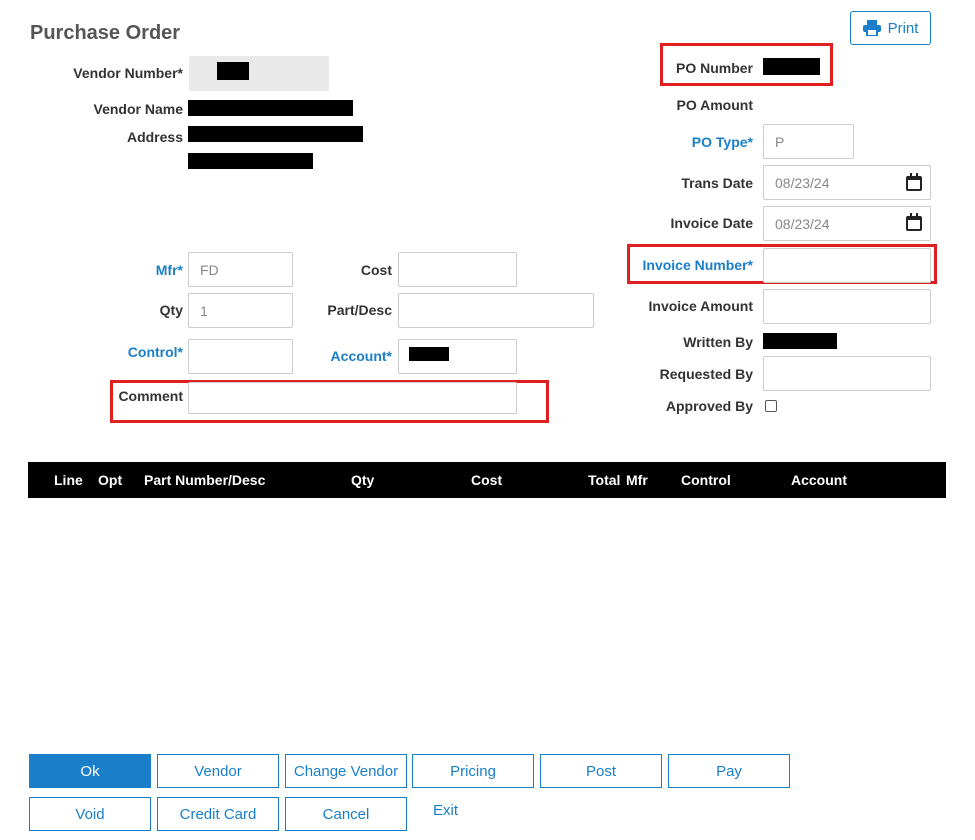 This screenshot has width=975, height=840. What do you see at coordinates (171, 310) in the screenshot?
I see `qty-label: Qty` at bounding box center [171, 310].